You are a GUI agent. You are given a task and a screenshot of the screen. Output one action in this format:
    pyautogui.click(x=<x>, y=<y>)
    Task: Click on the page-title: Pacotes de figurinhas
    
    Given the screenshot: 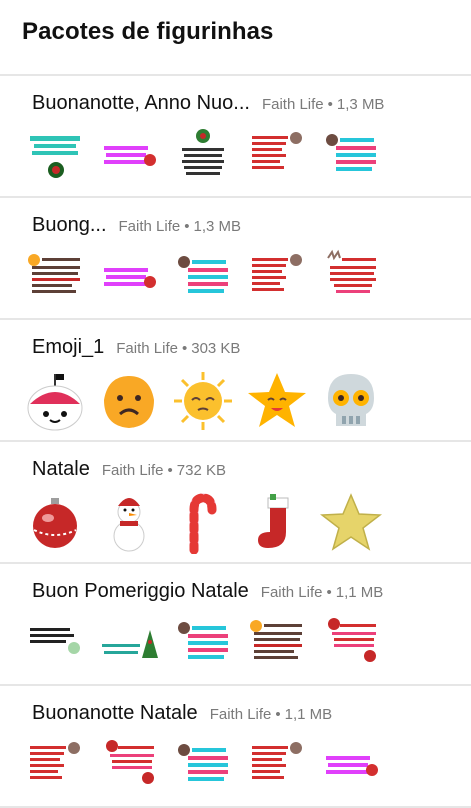 What is the action you would take?
    pyautogui.click(x=148, y=31)
    